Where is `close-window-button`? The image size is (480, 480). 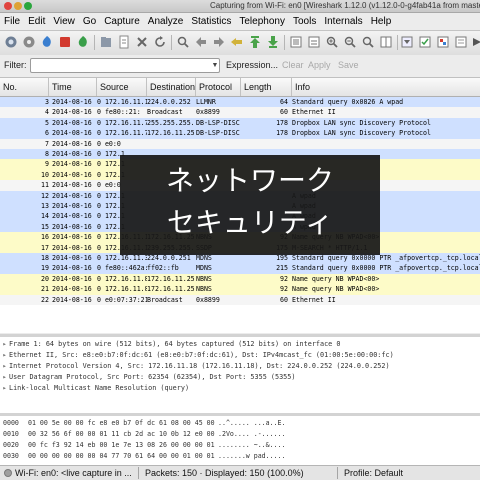 close-window-button is located at coordinates (8, 6).